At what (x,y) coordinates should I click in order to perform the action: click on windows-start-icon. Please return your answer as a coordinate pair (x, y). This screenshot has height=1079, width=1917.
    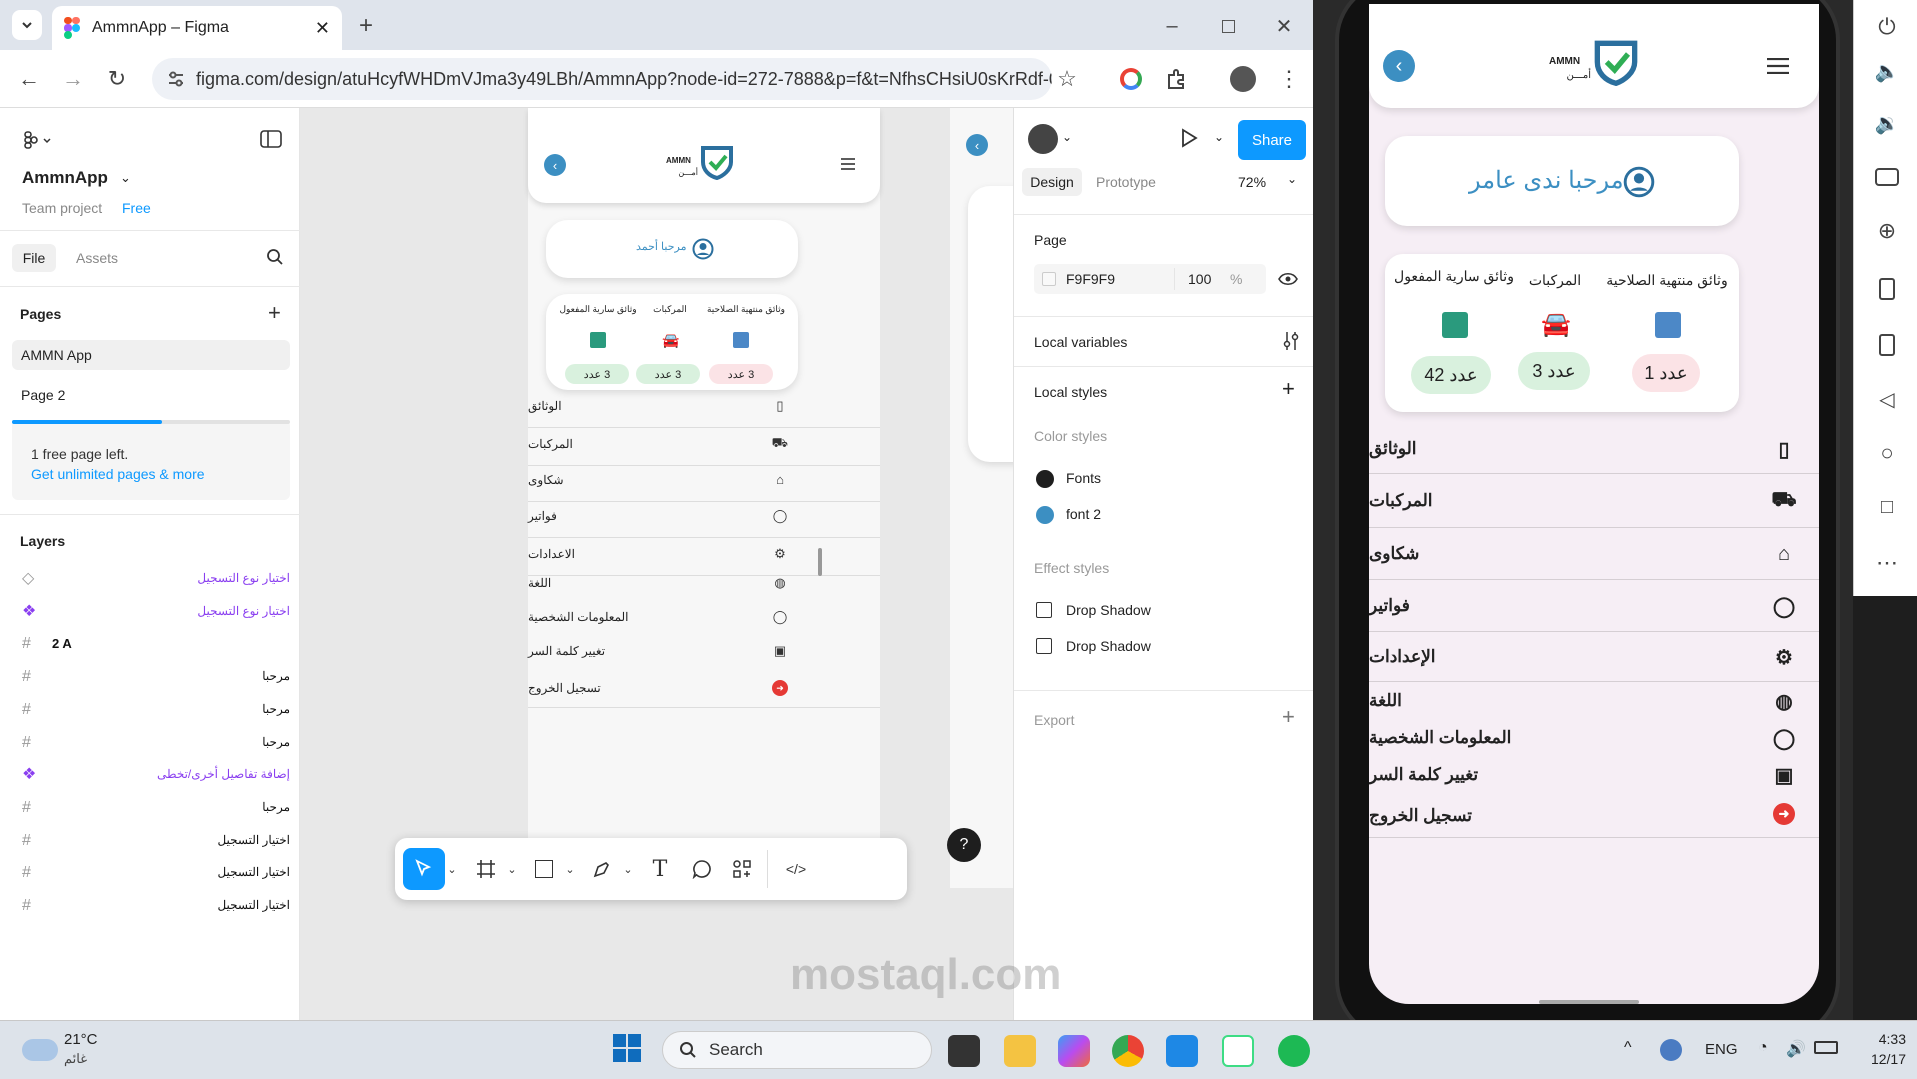
    Looking at the image, I should click on (629, 1050).